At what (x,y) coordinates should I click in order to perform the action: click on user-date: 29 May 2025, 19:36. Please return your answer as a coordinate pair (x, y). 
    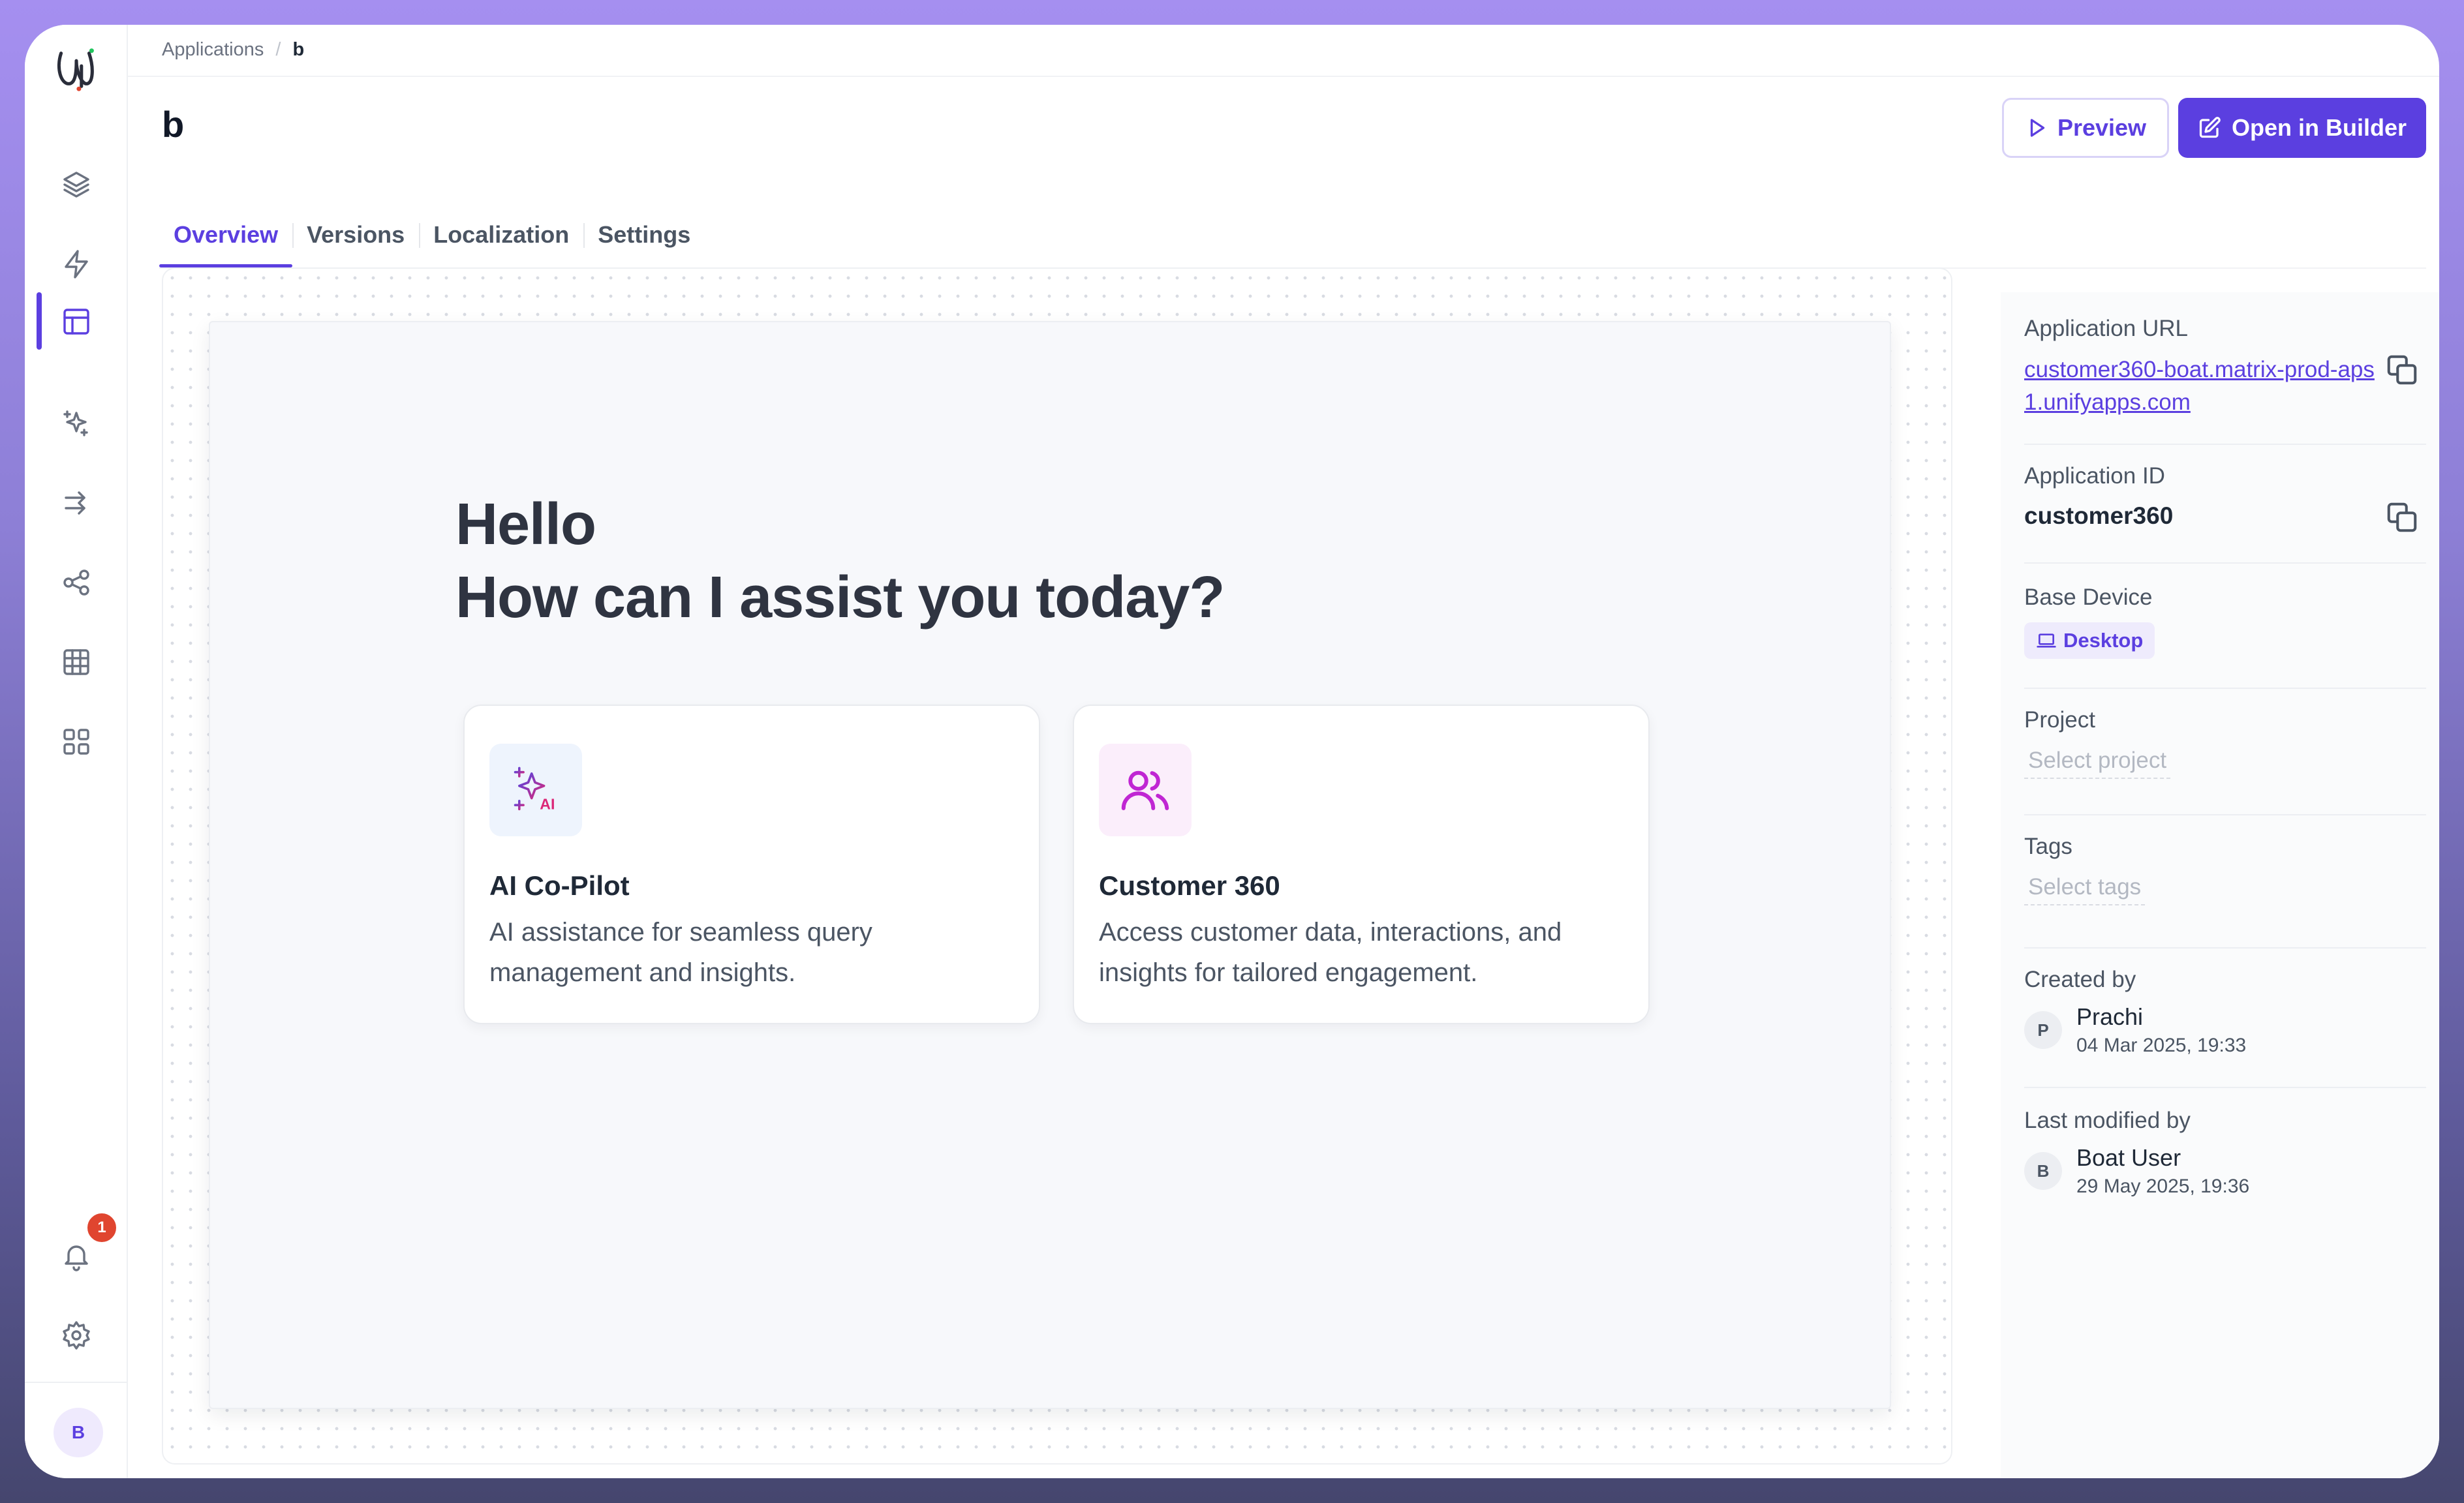
    Looking at the image, I should click on (2163, 1186).